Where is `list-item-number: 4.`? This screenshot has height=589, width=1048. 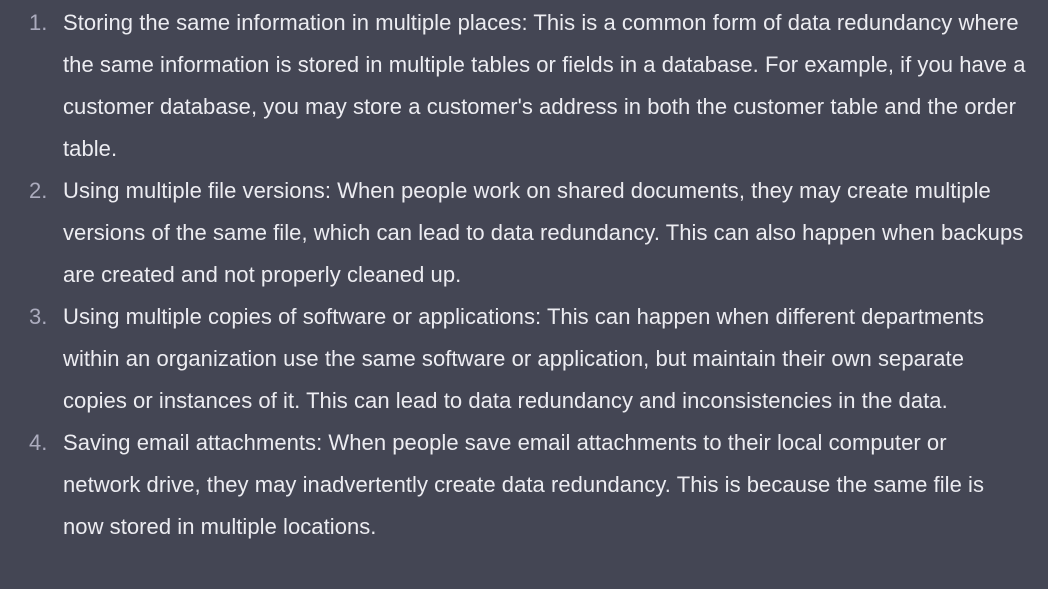 list-item-number: 4. is located at coordinates (38, 442).